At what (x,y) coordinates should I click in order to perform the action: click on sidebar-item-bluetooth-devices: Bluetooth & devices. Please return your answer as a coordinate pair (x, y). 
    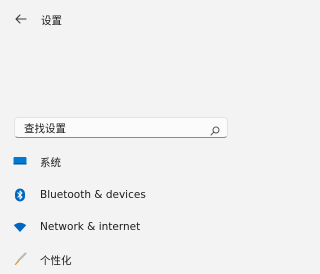
    Looking at the image, I should click on (126, 196).